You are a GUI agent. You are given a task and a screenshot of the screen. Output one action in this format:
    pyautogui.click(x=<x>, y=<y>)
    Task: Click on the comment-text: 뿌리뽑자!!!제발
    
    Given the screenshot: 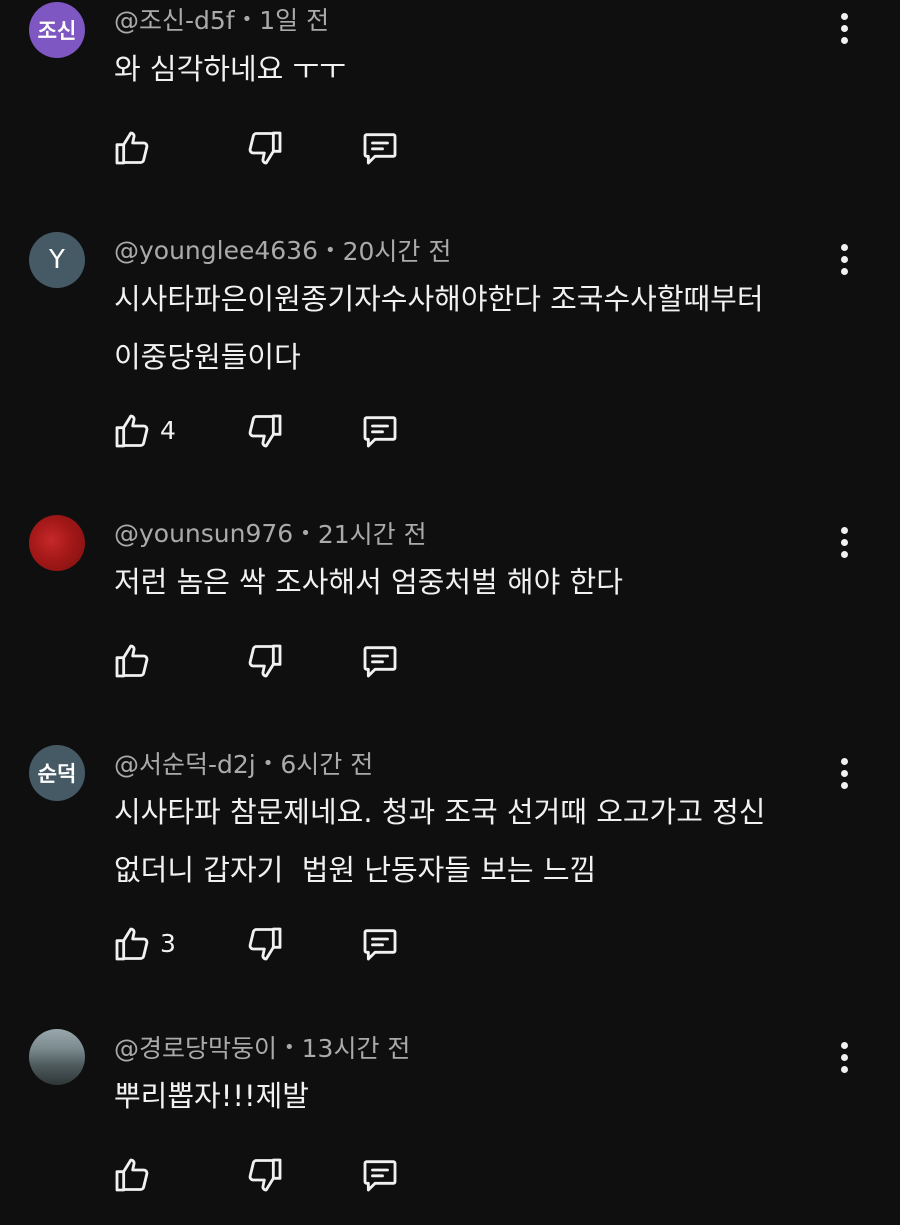 What is the action you would take?
    pyautogui.click(x=464, y=1096)
    